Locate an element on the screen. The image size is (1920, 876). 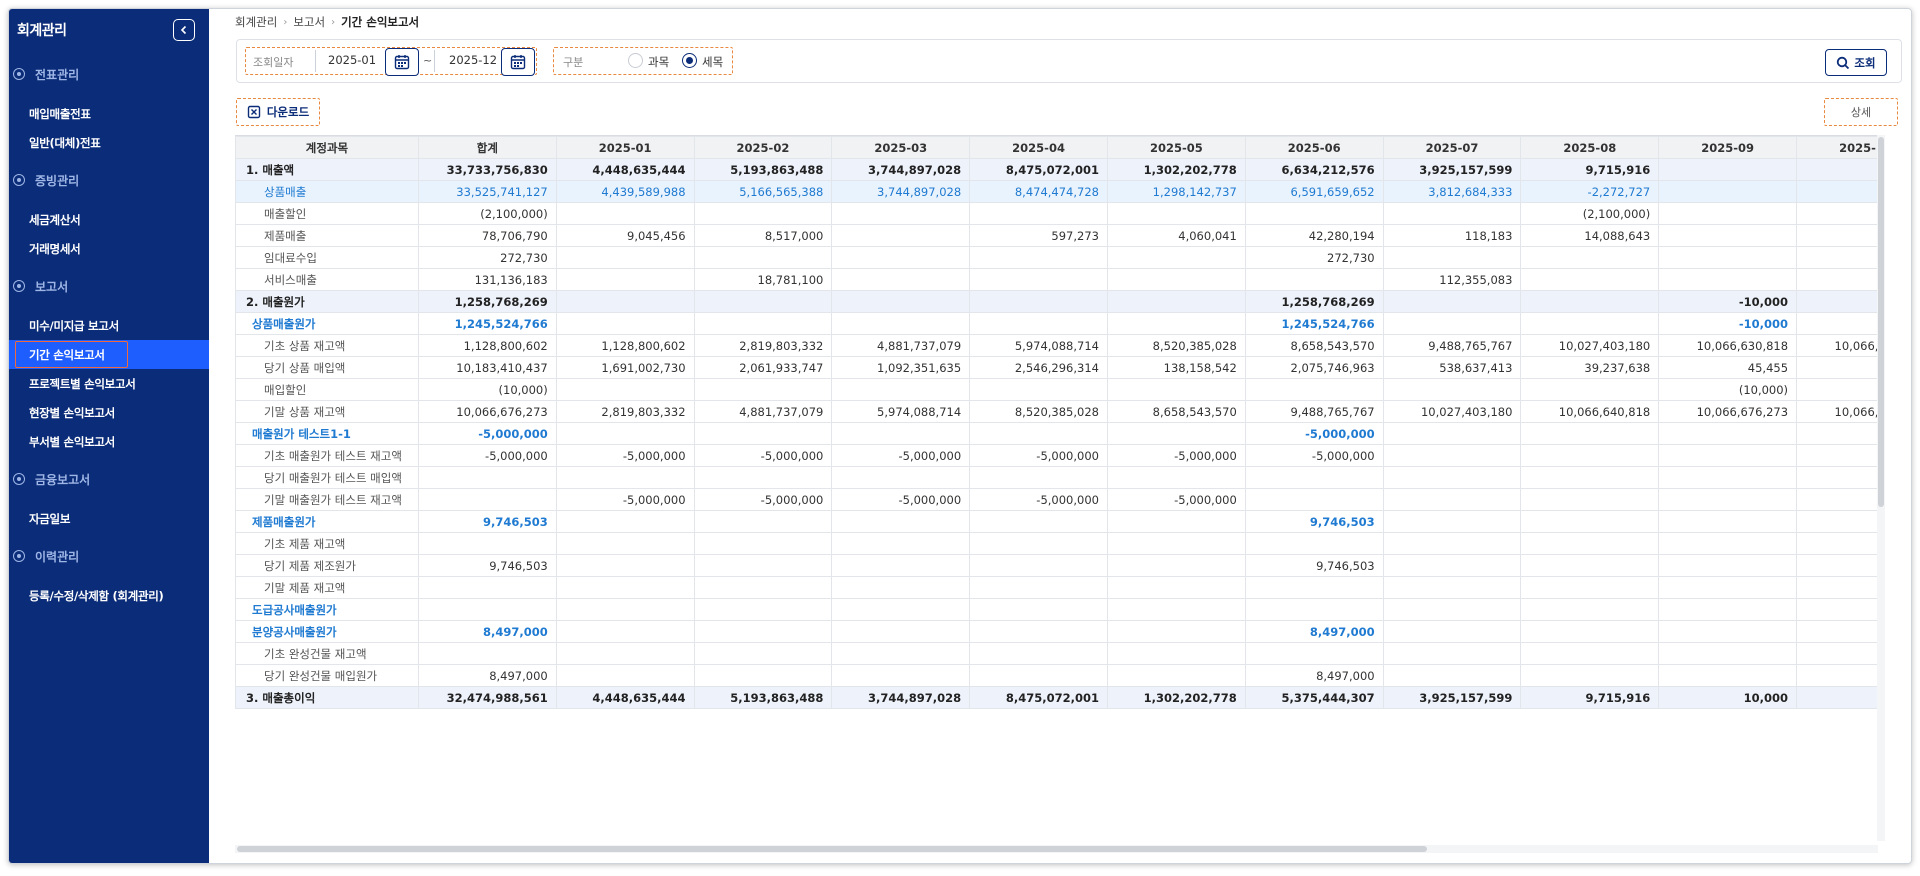
column-header: 2025-04 is located at coordinates (1038, 147).